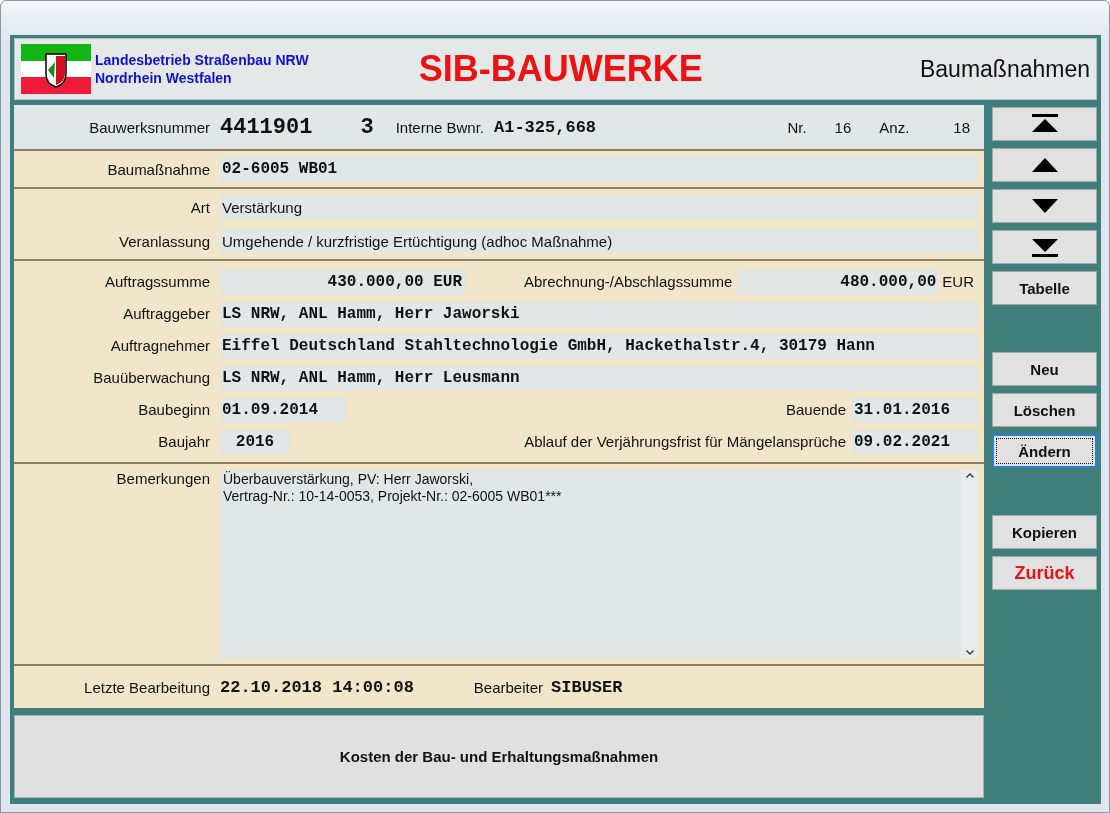 This screenshot has height=813, width=1110. I want to click on internal-number: A1-325,668, so click(545, 127).